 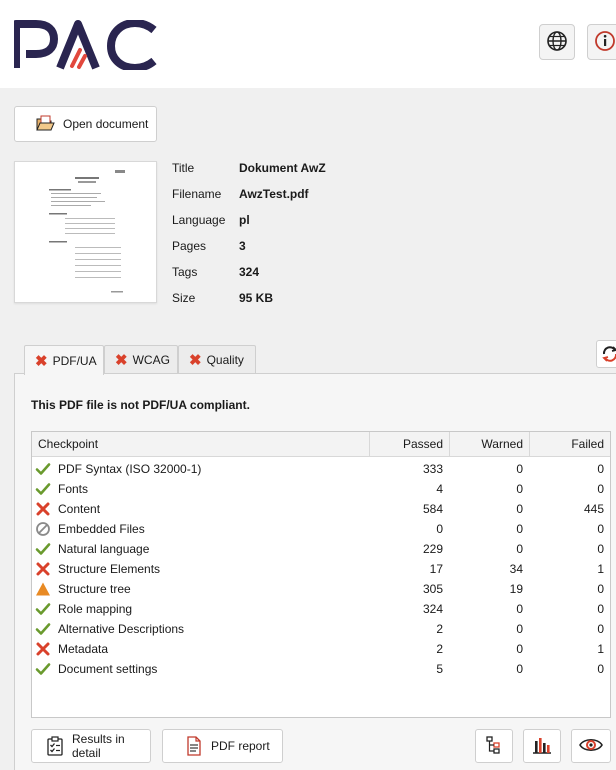 I want to click on table-row: Content 584 0 445, so click(x=321, y=509).